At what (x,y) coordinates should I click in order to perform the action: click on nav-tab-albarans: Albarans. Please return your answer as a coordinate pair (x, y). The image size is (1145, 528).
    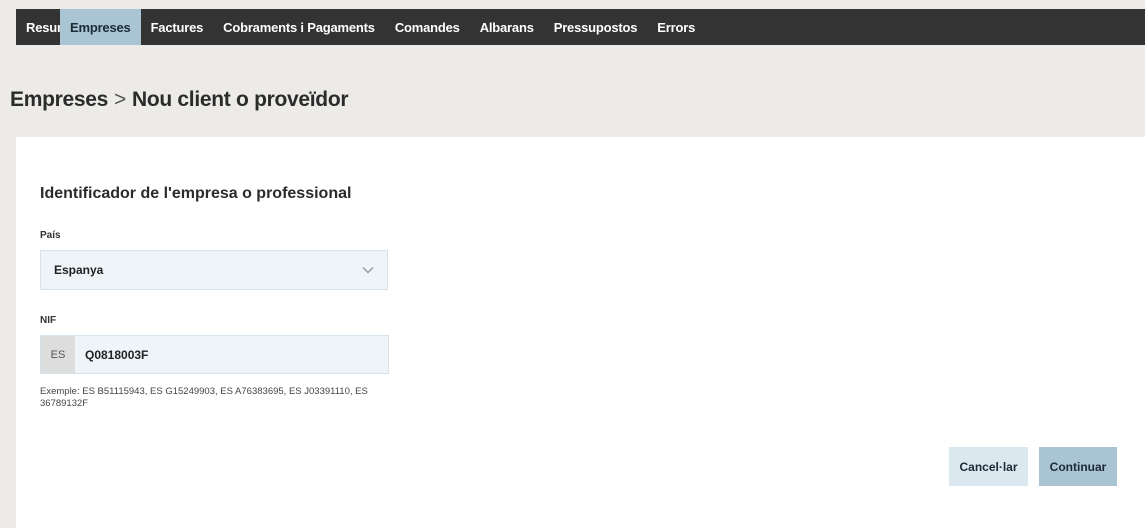
    Looking at the image, I should click on (507, 27).